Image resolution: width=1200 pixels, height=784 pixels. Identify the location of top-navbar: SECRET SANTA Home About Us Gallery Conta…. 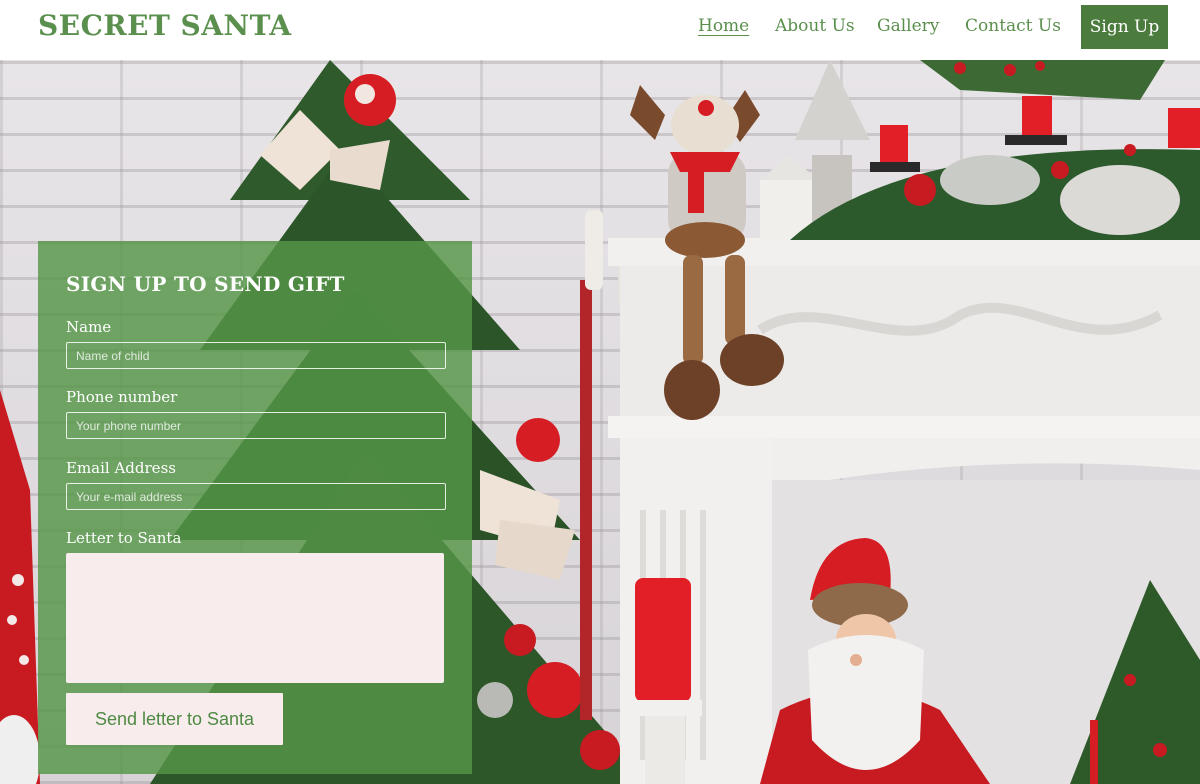
(600, 30).